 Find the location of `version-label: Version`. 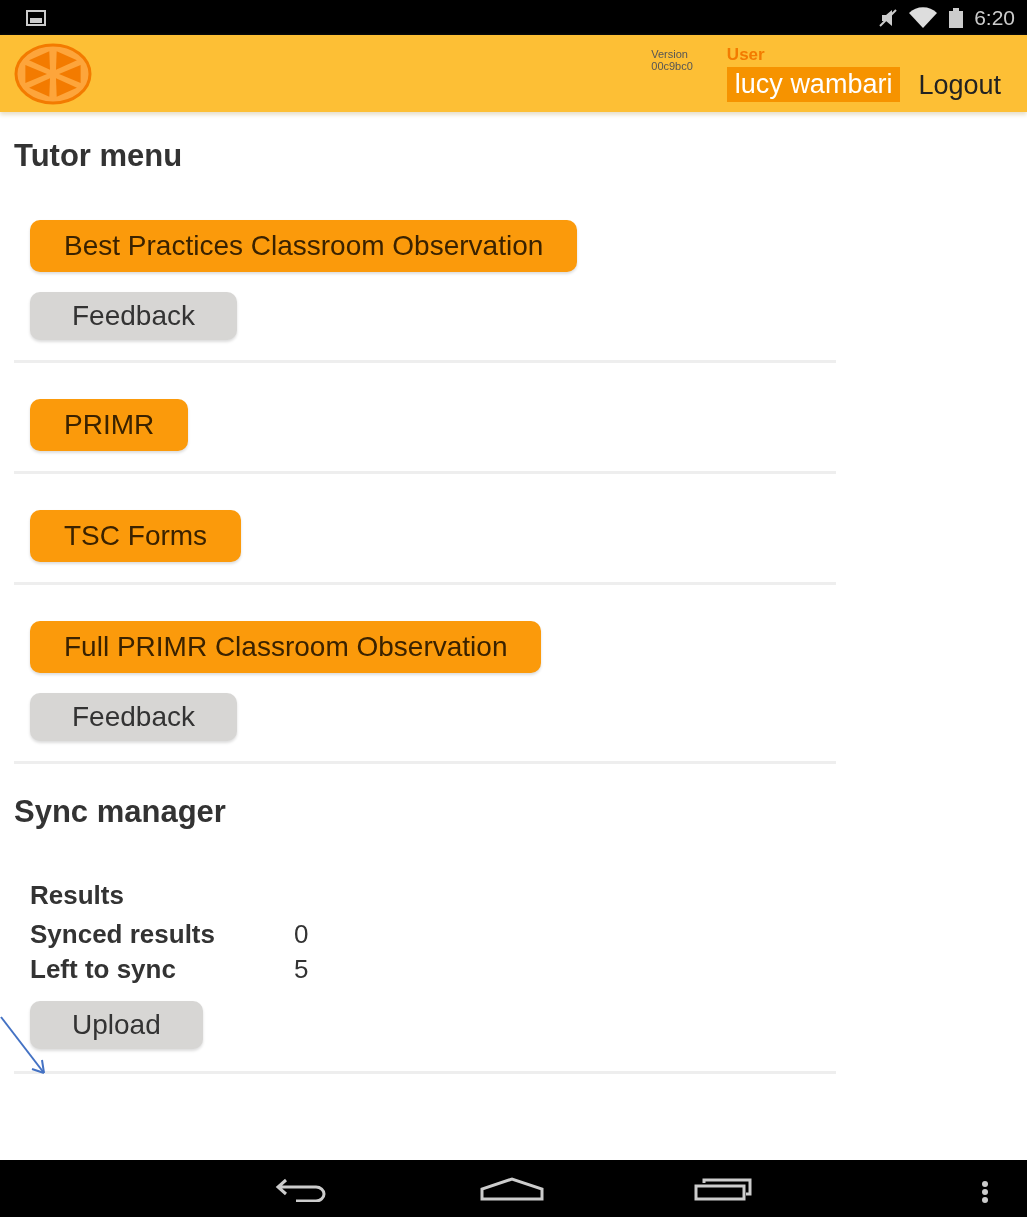

version-label: Version is located at coordinates (670, 53).